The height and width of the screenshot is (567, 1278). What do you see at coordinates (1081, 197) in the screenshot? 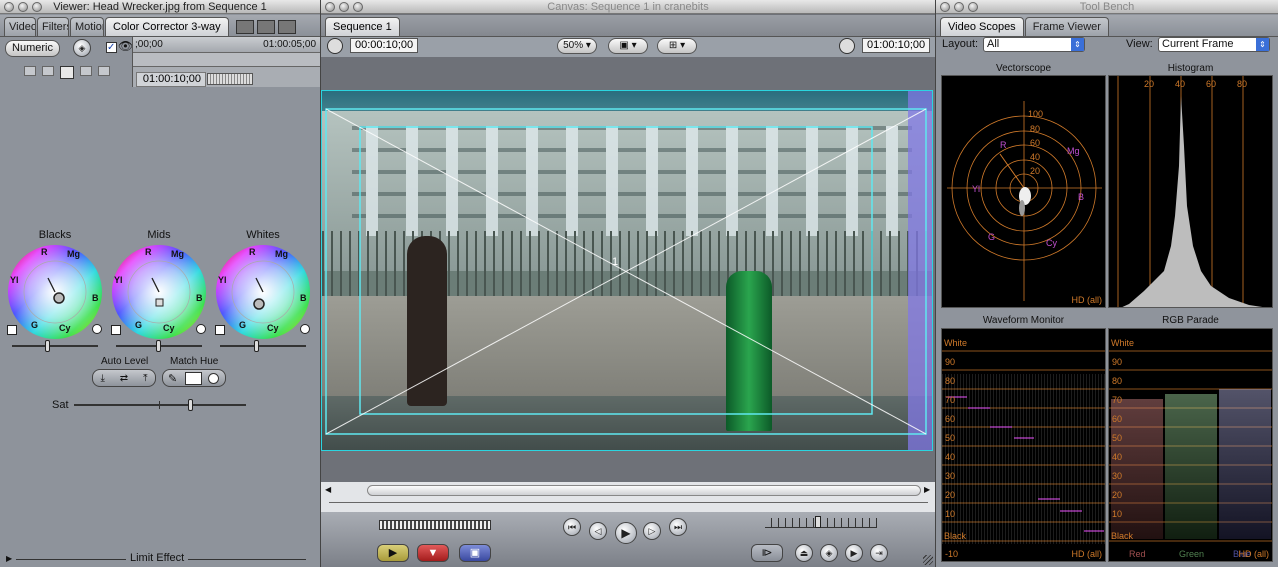
I see `vector-target-b: B` at bounding box center [1081, 197].